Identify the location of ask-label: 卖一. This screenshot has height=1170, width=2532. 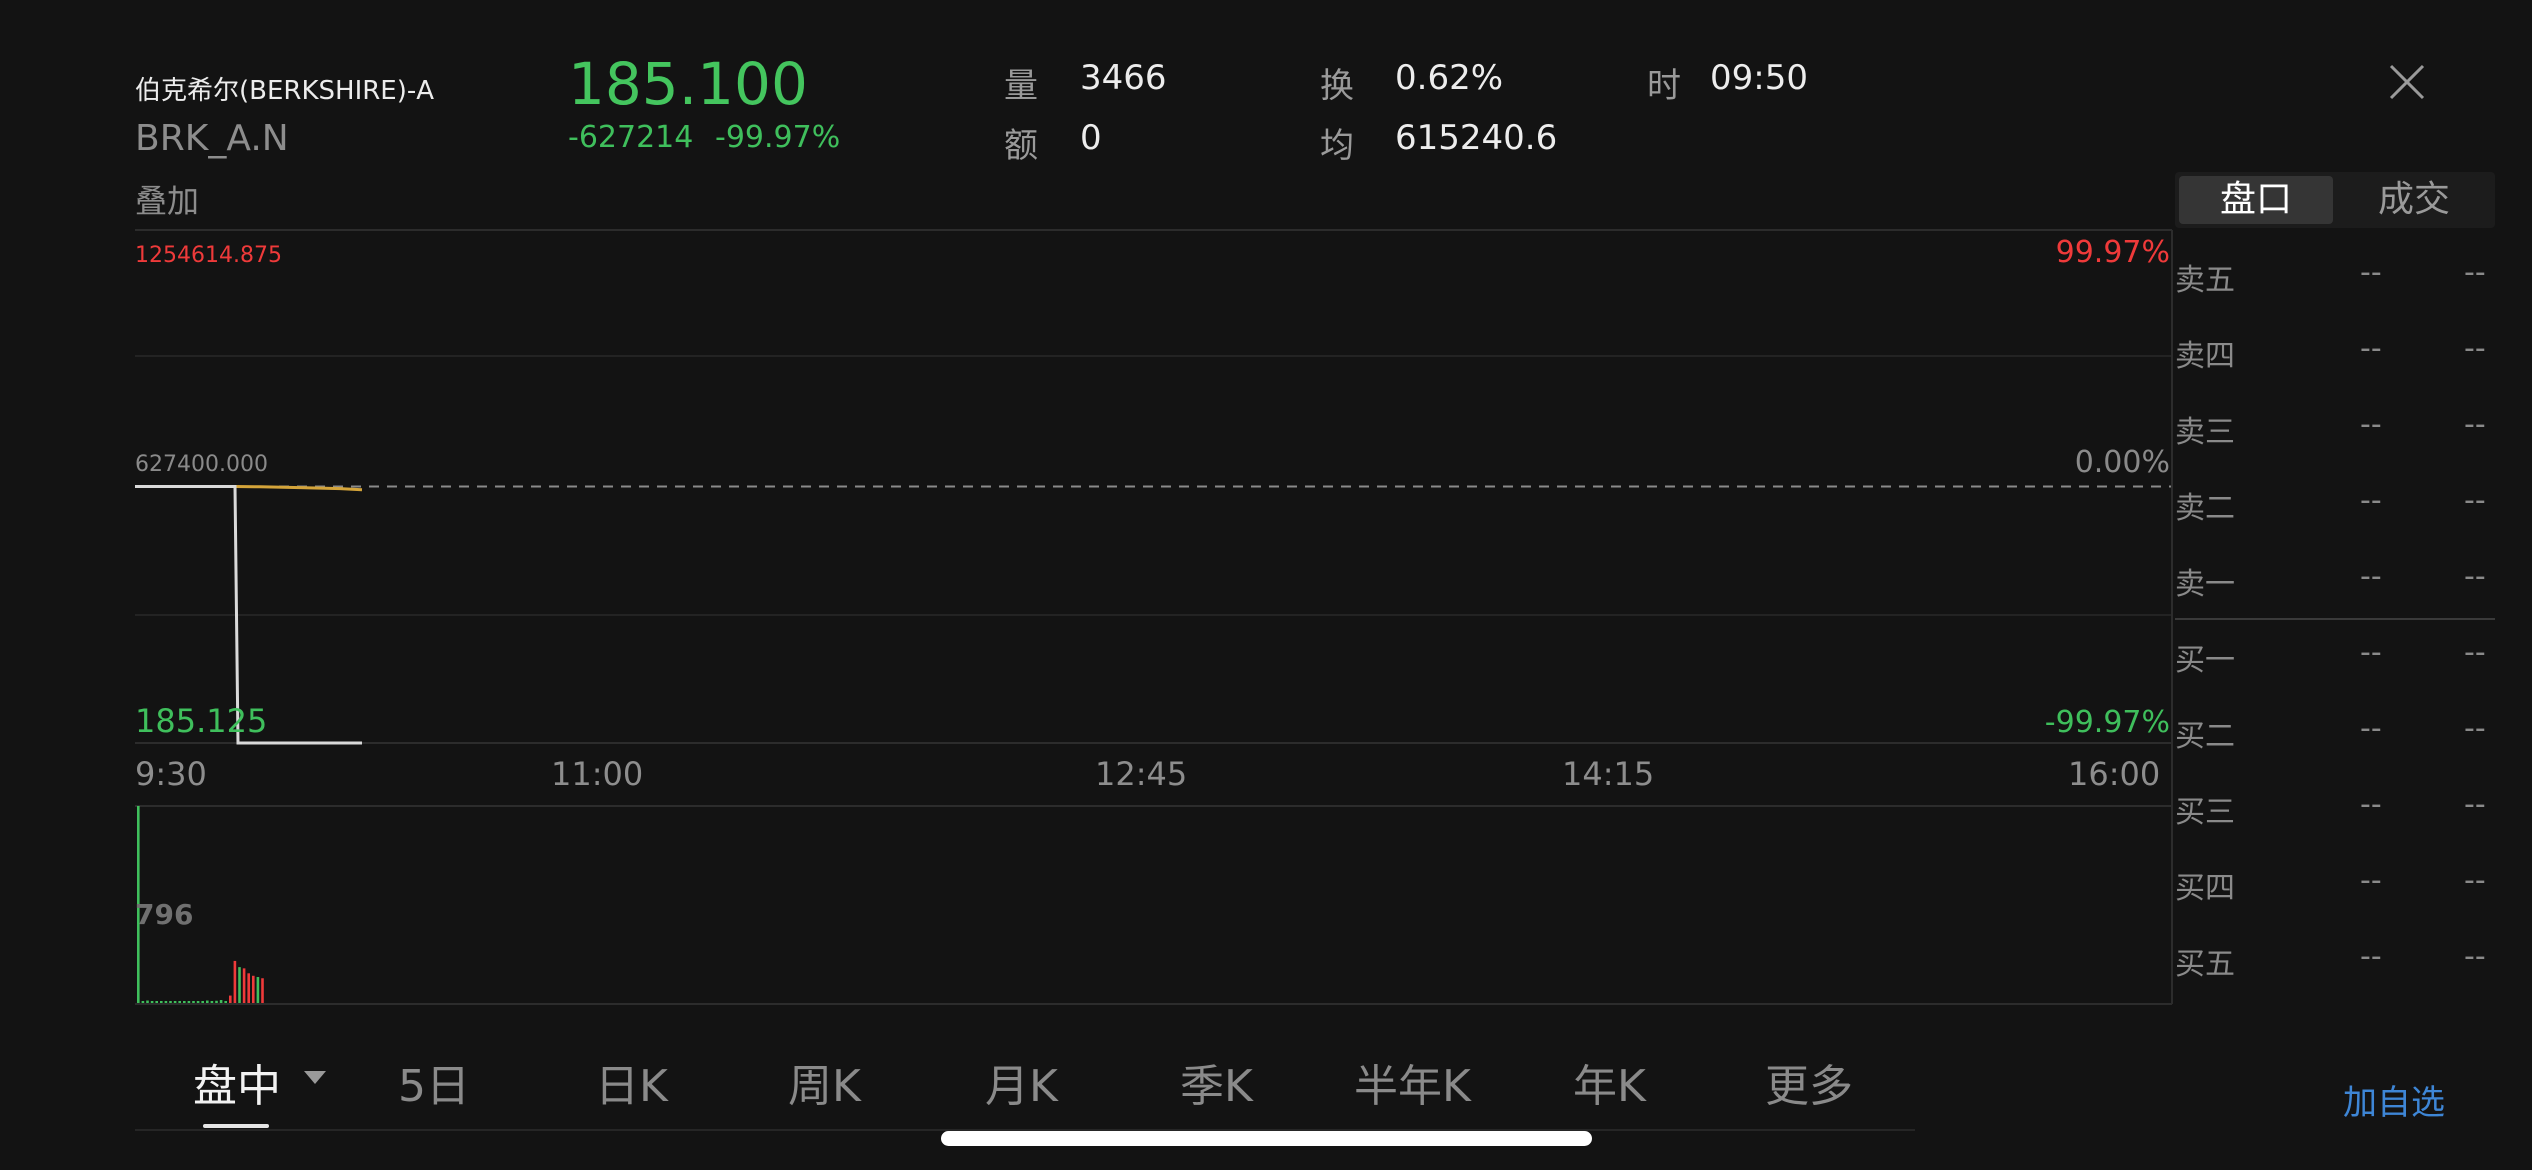
(2205, 584).